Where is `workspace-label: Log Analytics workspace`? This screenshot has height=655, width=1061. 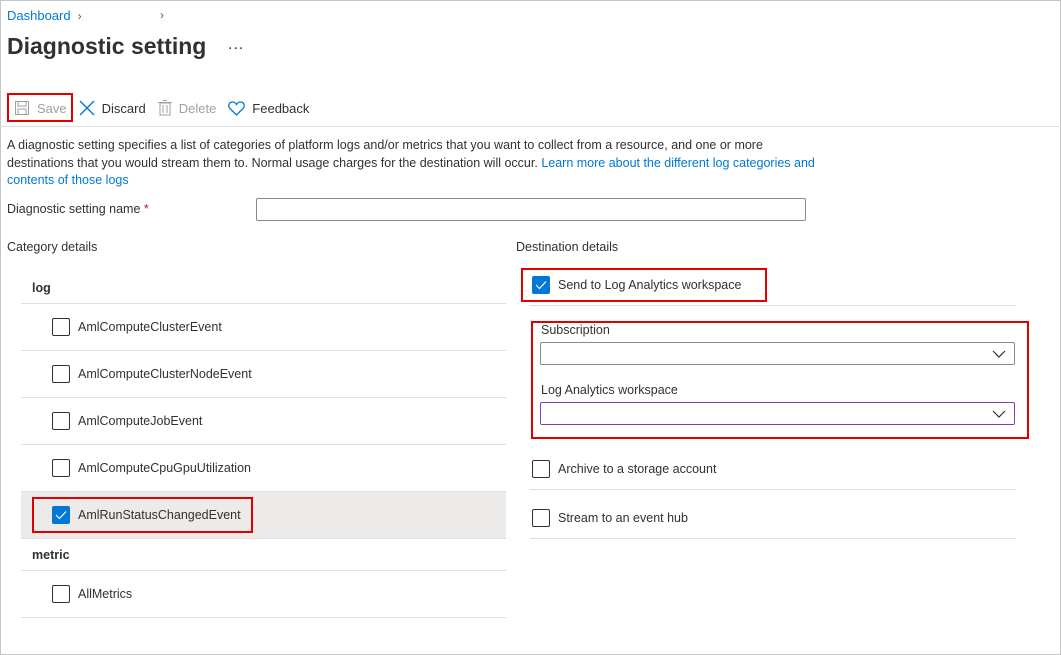 workspace-label: Log Analytics workspace is located at coordinates (609, 390).